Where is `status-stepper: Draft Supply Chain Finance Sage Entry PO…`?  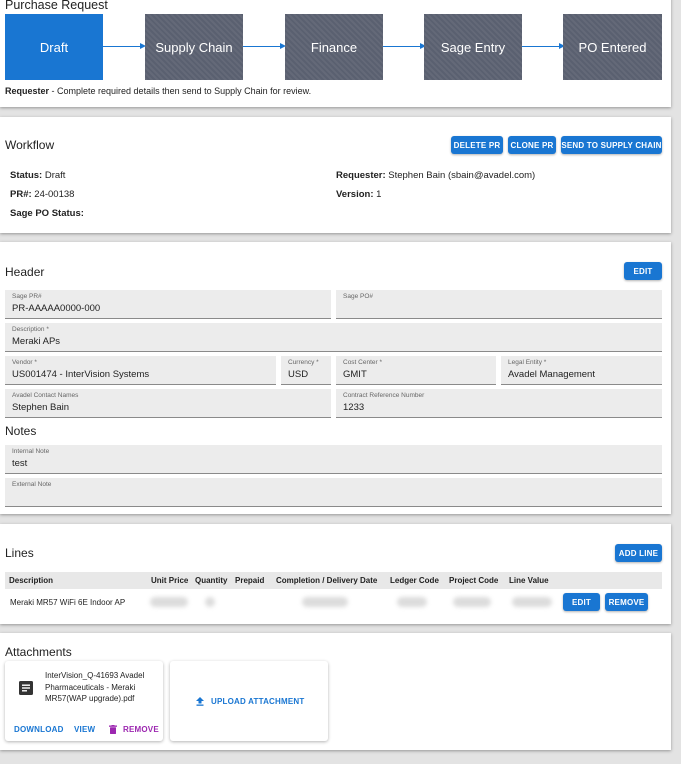 status-stepper: Draft Supply Chain Finance Sage Entry PO… is located at coordinates (333, 47).